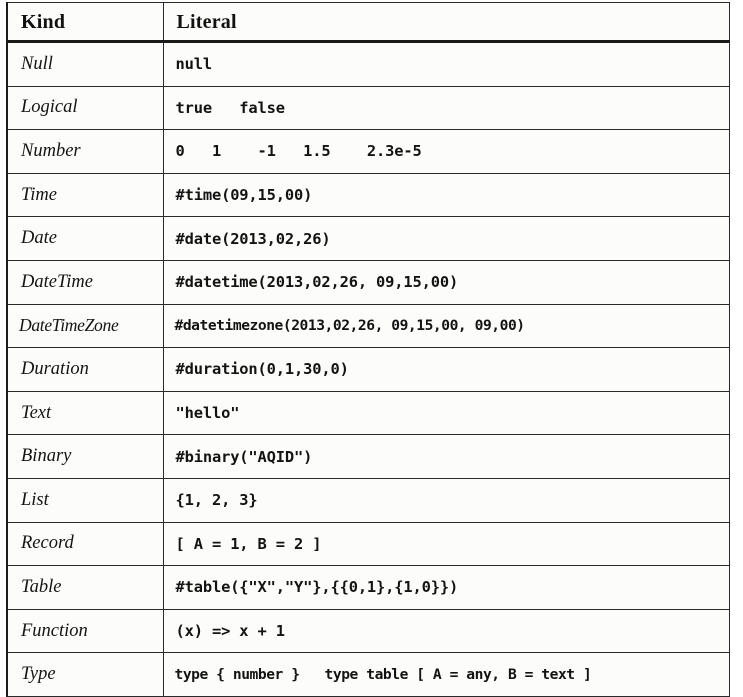 The width and height of the screenshot is (743, 697). Describe the element at coordinates (85, 238) in the screenshot. I see `cell-kind: Date` at that location.